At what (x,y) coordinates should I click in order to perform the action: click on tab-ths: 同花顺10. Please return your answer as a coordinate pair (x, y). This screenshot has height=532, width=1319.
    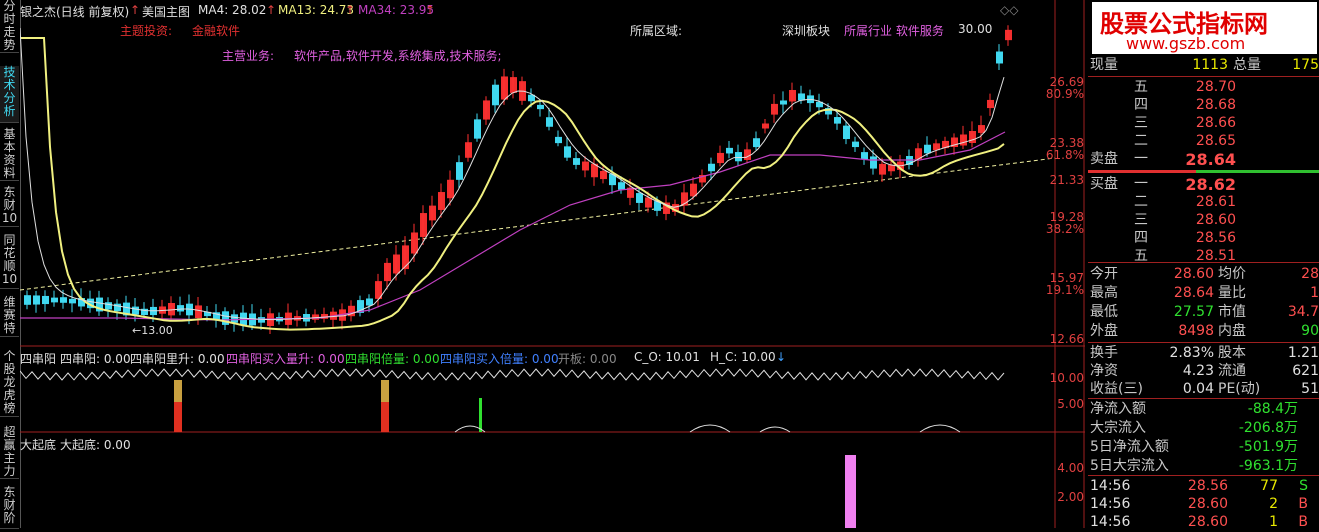
    Looking at the image, I should click on (9, 261).